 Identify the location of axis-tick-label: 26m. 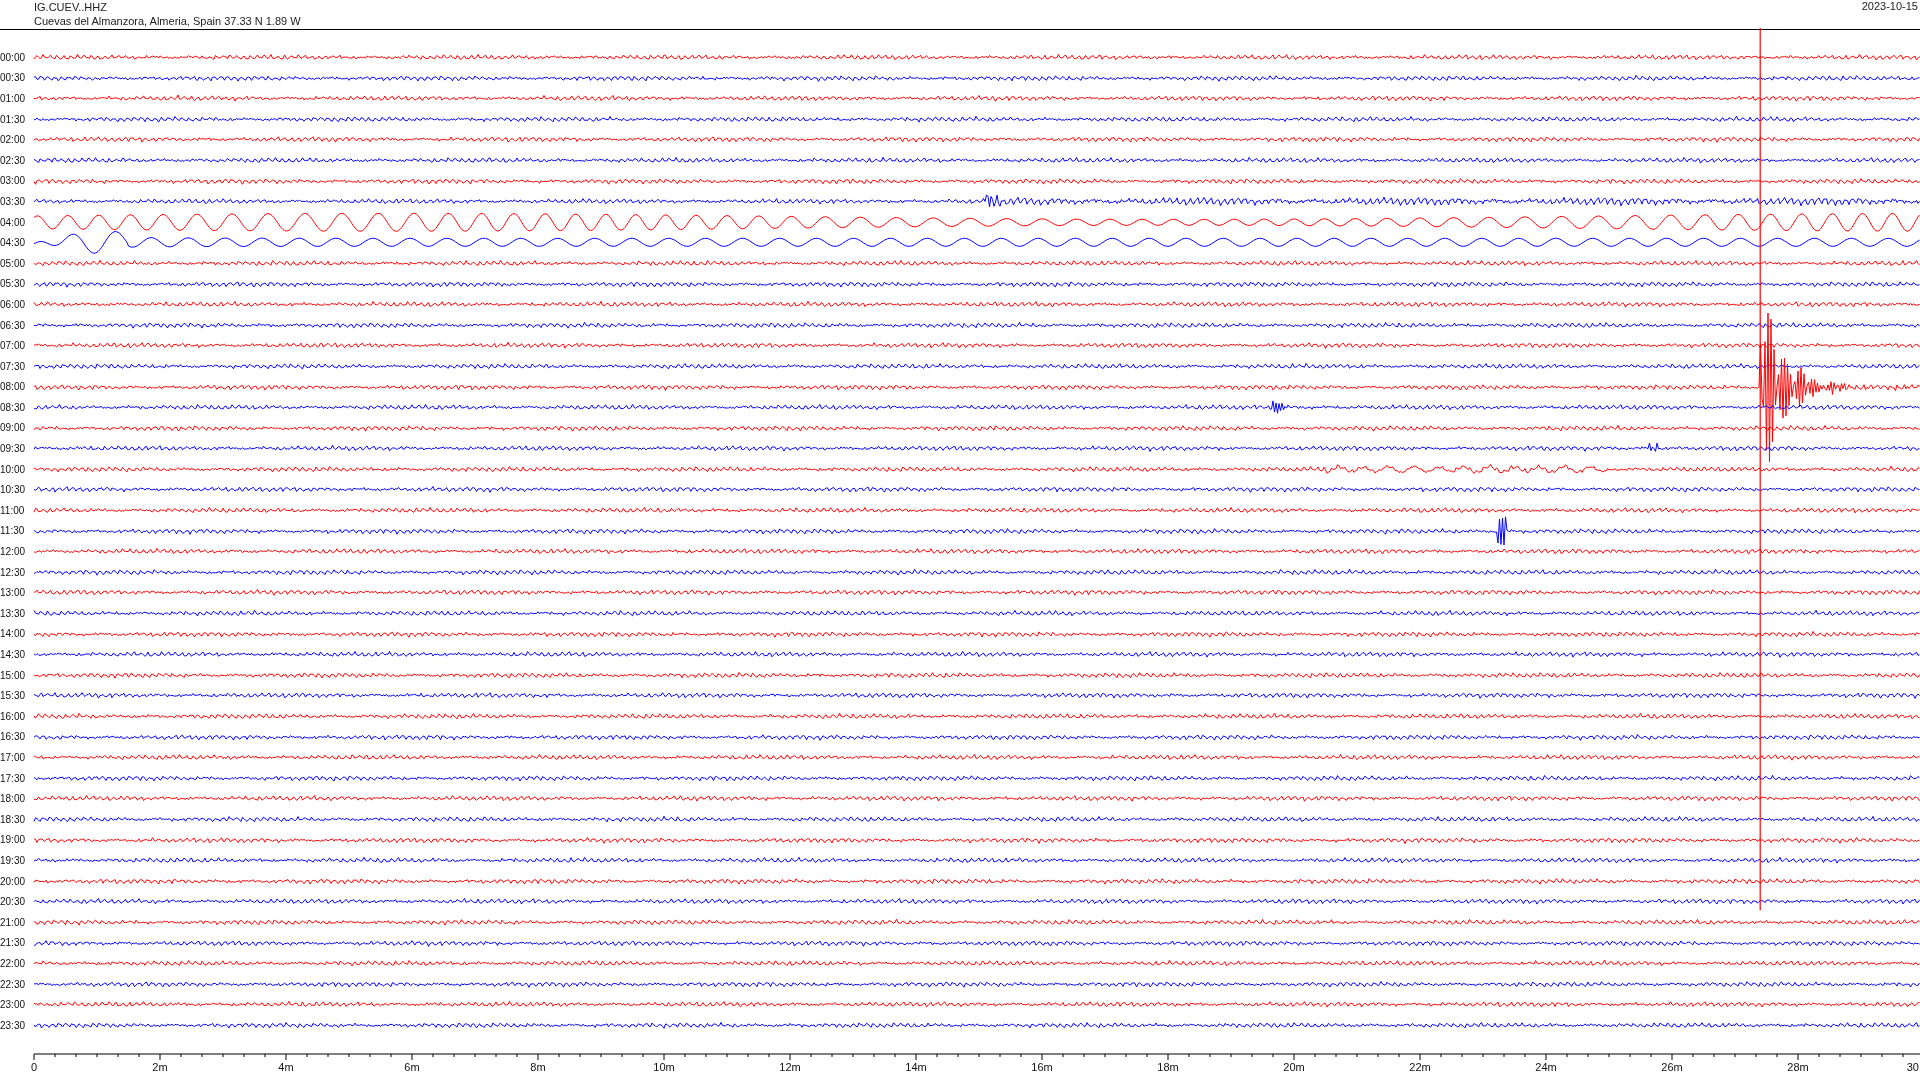
(1672, 1066).